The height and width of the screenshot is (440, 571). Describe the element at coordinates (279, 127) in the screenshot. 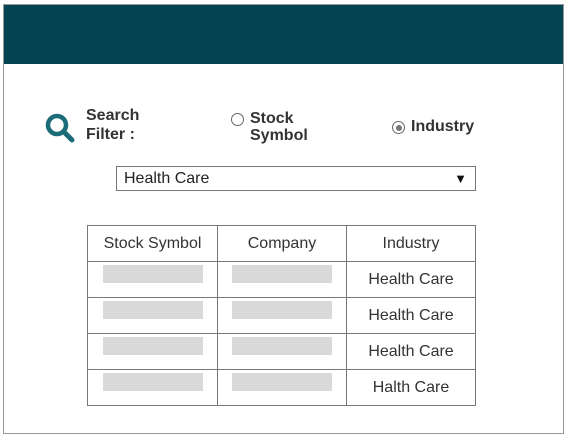

I see `stock-symbol-radio-label: Stock Symbol` at that location.